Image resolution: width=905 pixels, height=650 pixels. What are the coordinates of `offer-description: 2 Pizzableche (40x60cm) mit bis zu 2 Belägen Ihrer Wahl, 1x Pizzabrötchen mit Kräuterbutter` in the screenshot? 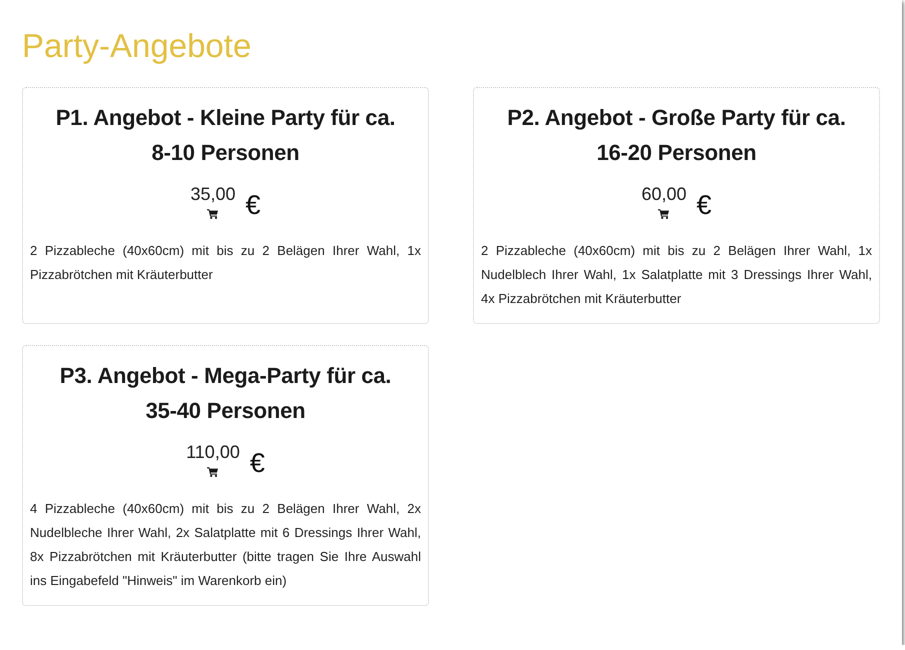 It's located at (225, 263).